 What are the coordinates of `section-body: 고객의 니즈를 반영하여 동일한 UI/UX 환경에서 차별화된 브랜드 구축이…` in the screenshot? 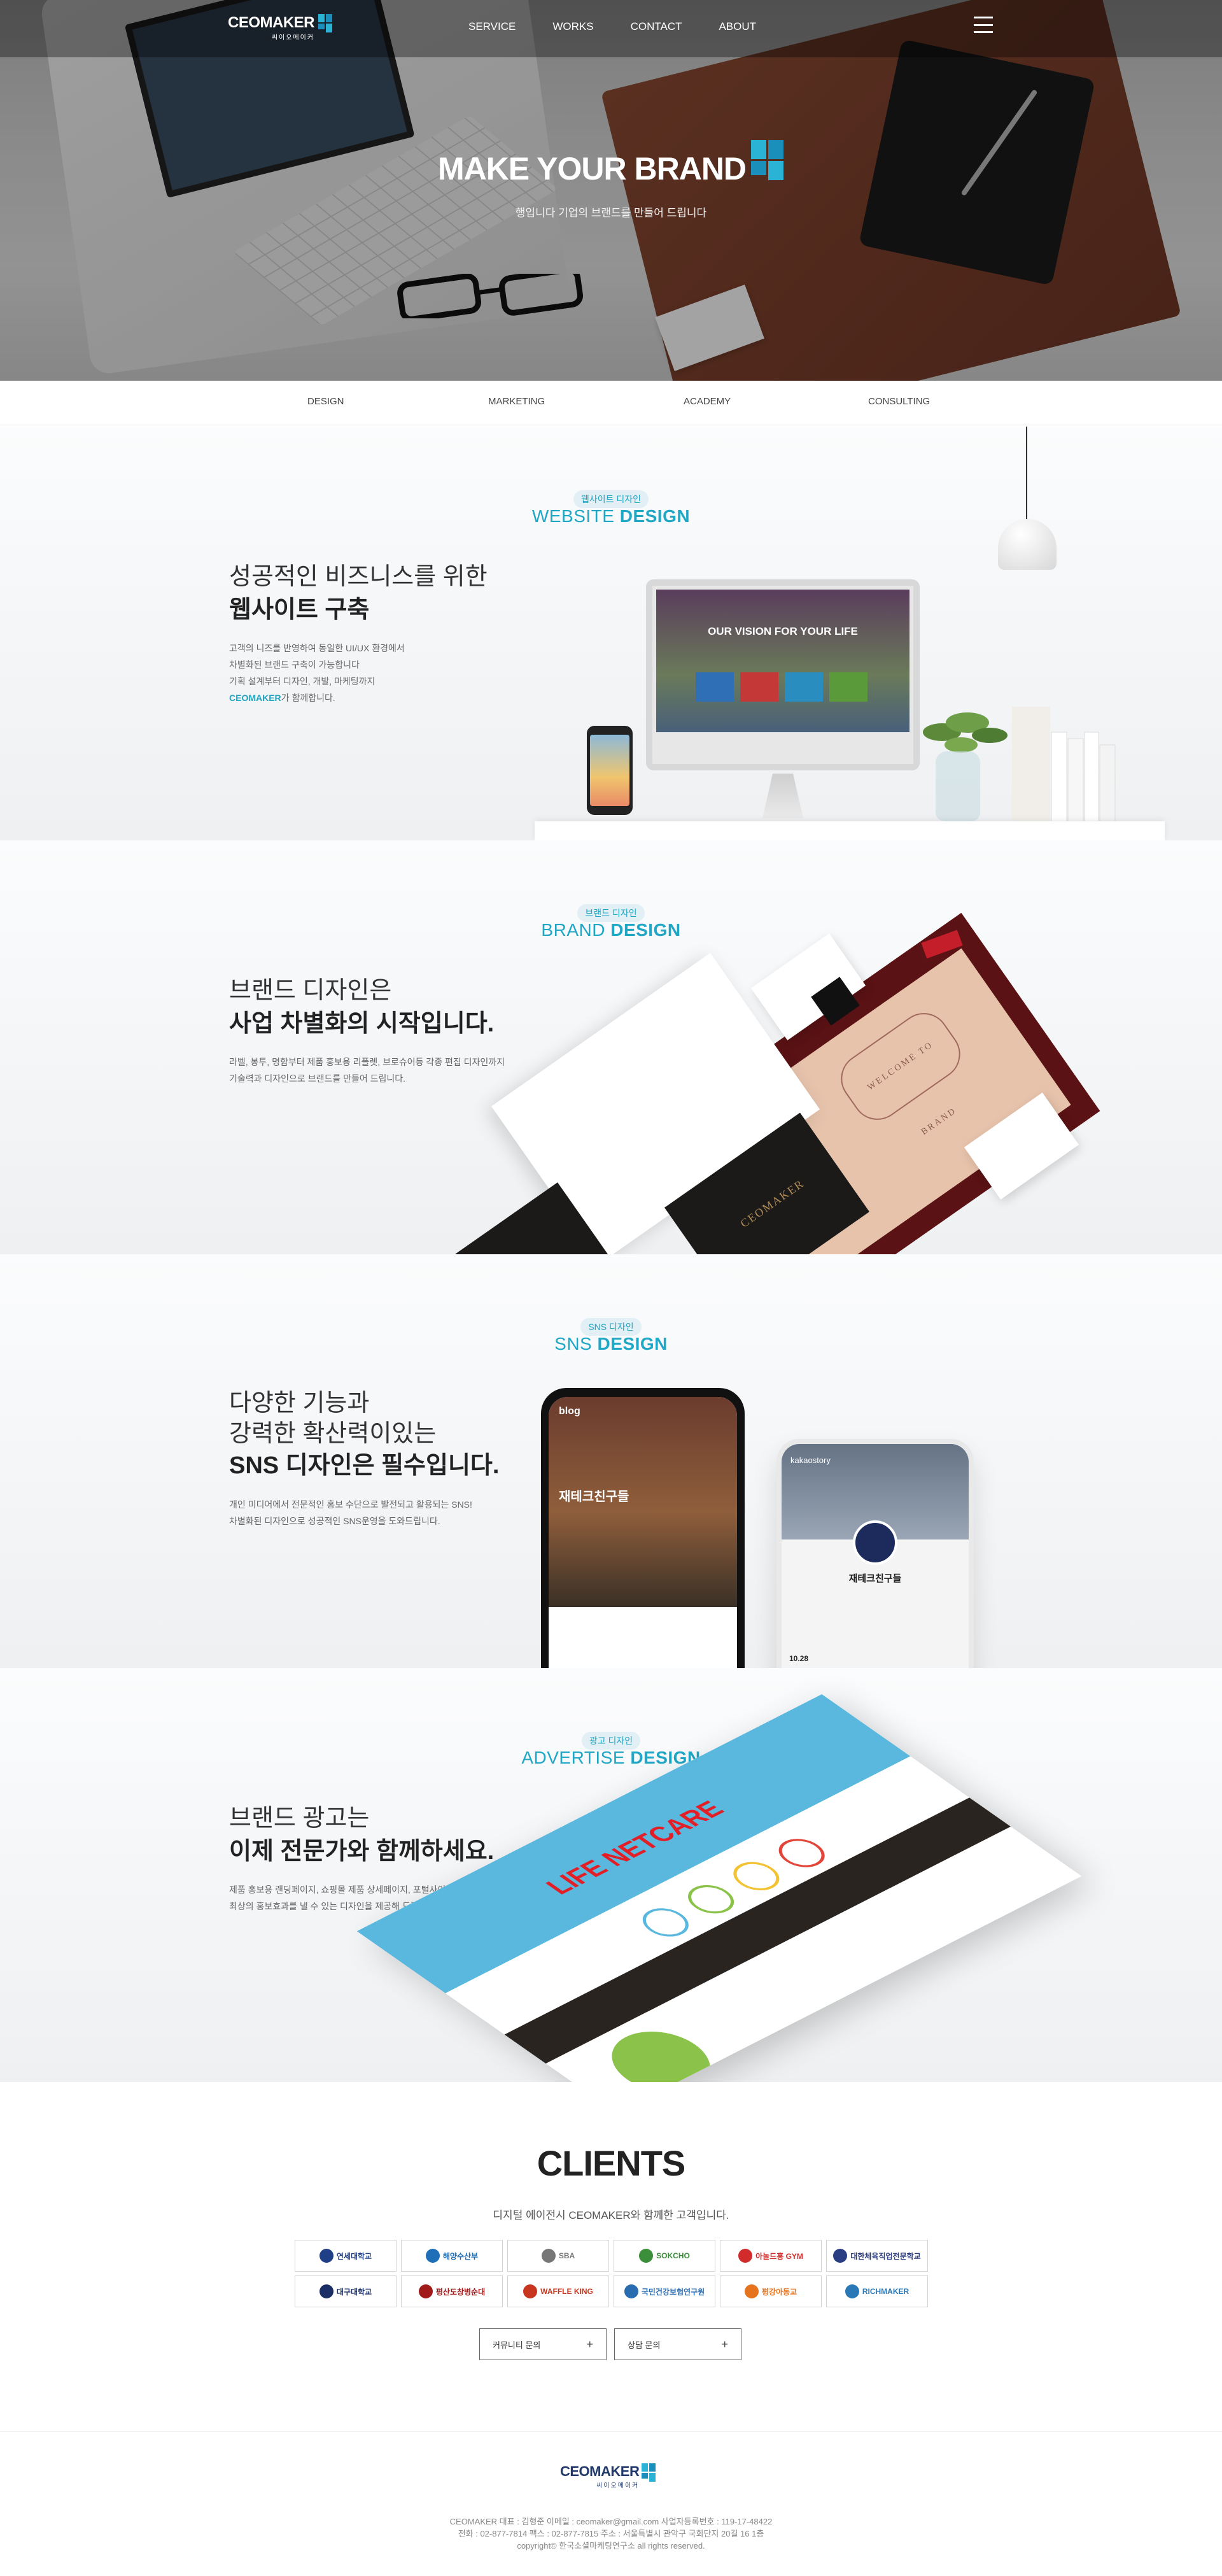 It's located at (317, 673).